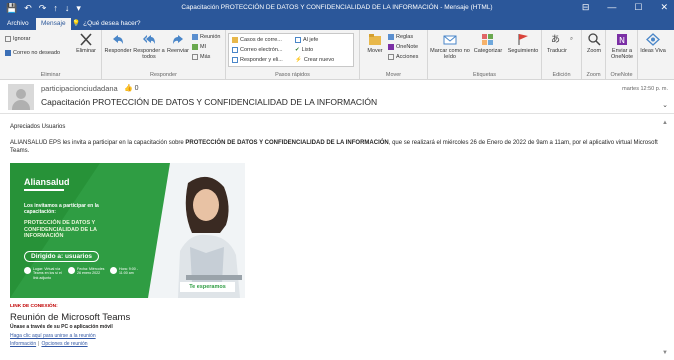 Image resolution: width=674 pixels, height=360 pixels. What do you see at coordinates (523, 39) in the screenshot?
I see `flag-icon` at bounding box center [523, 39].